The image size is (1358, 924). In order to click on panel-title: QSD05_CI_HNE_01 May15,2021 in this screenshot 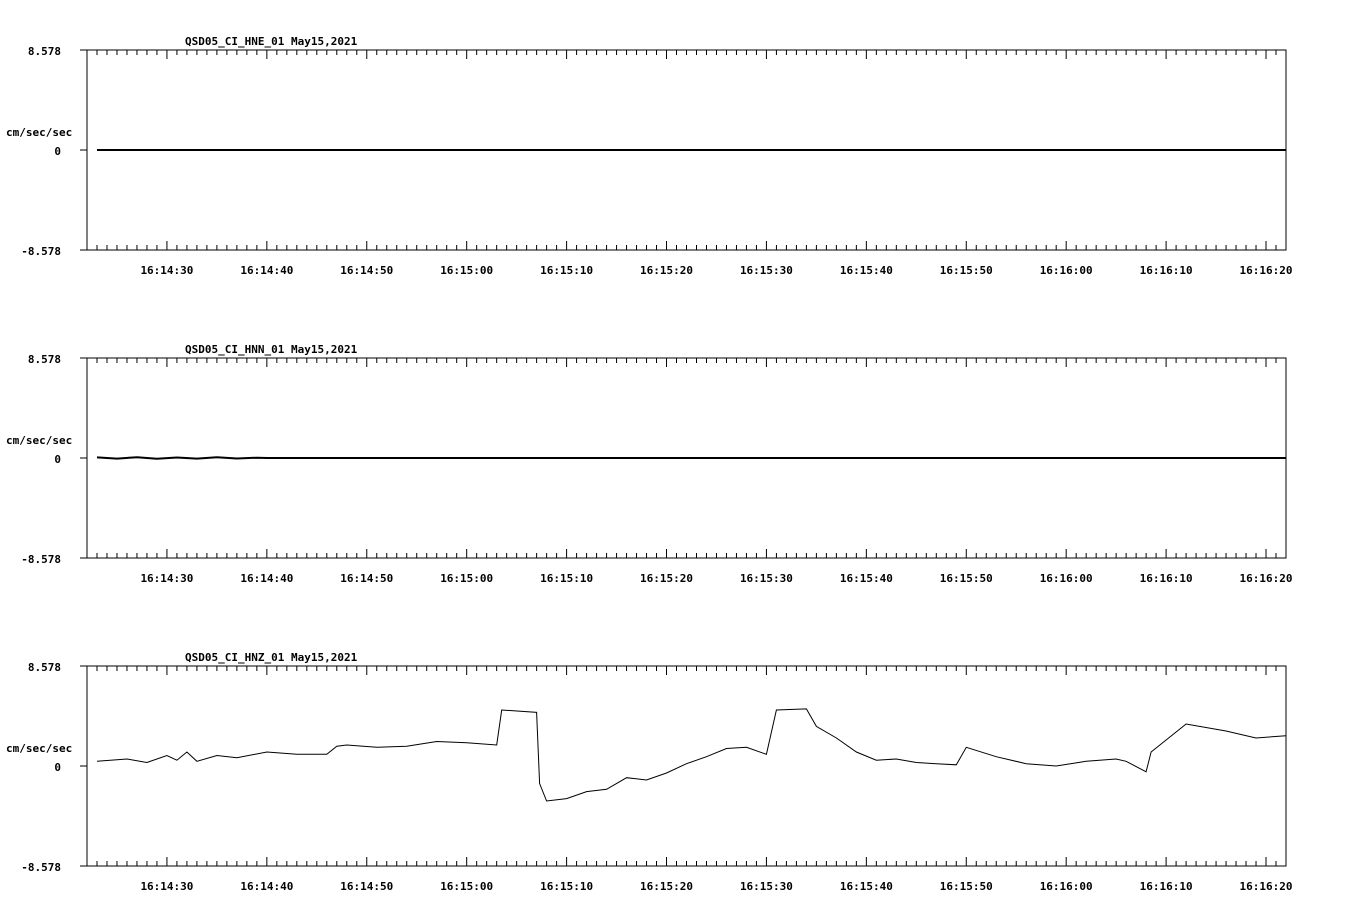, I will do `click(271, 41)`.